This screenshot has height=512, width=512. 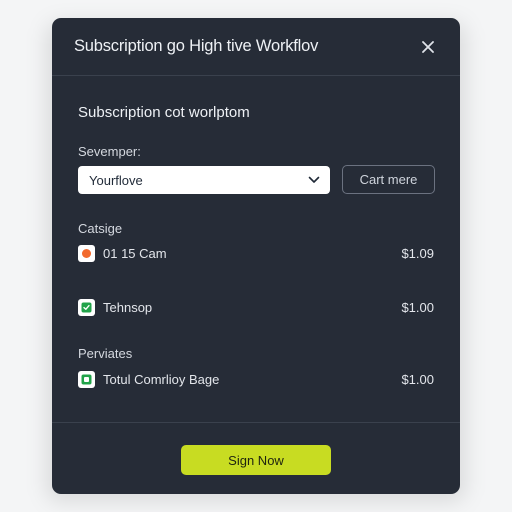 I want to click on close-icon, so click(x=428, y=46).